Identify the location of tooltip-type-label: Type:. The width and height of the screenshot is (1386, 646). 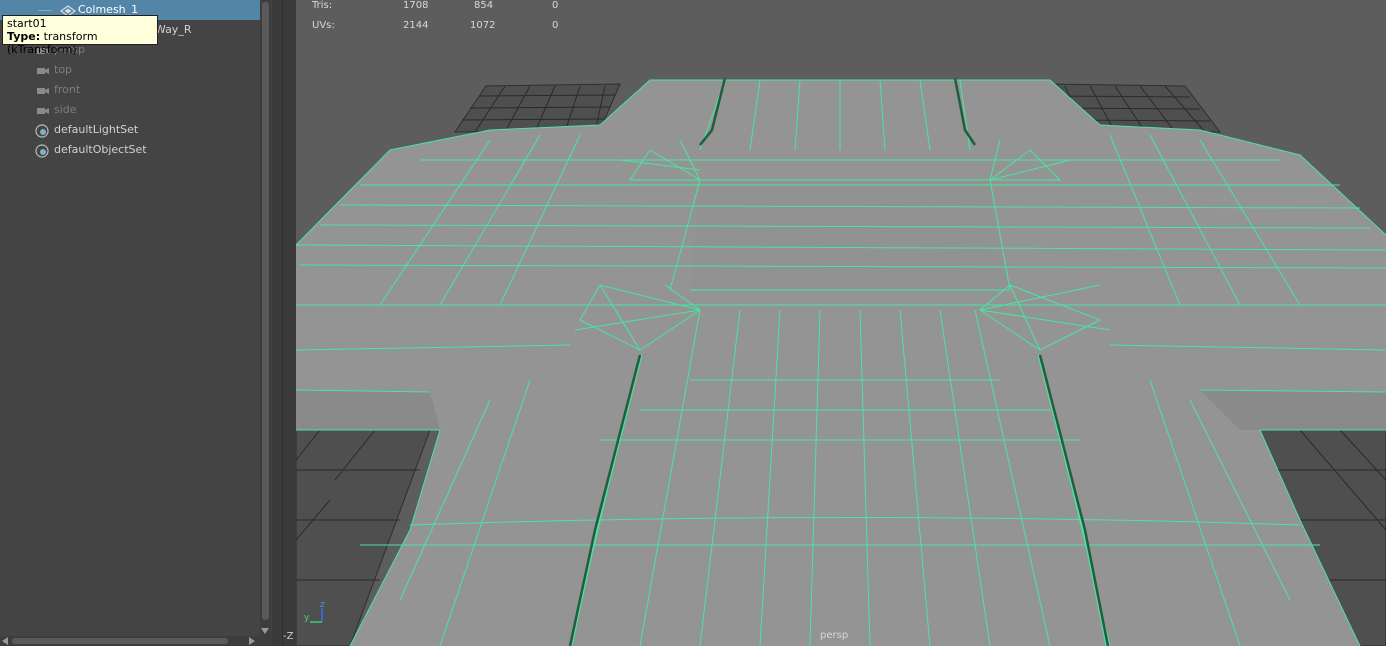
(24, 36).